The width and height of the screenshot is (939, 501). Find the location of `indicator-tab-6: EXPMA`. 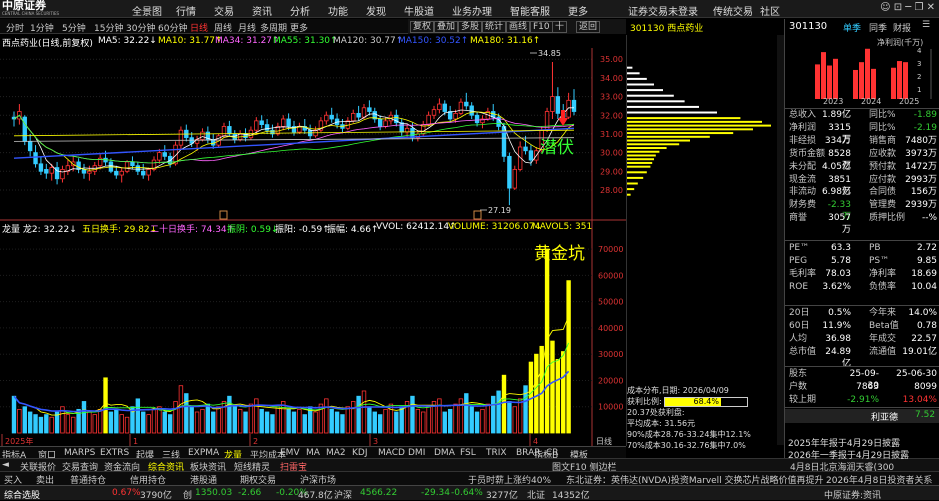

indicator-tab-6: EXPMA is located at coordinates (203, 453).